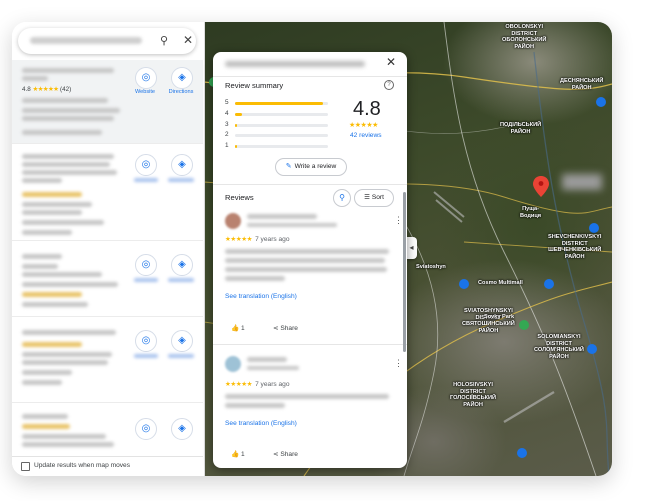 The image size is (650, 501). What do you see at coordinates (404, 272) in the screenshot?
I see `scrollbar` at bounding box center [404, 272].